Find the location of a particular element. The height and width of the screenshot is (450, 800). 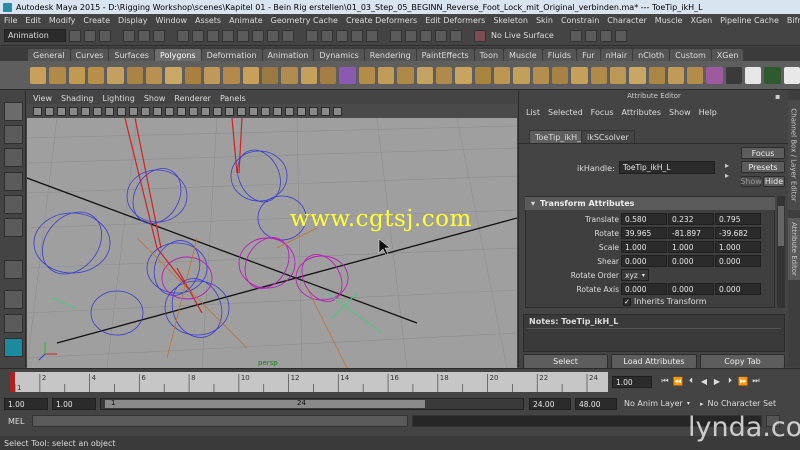

presets-arrow-icon: ▸ is located at coordinates (727, 175).